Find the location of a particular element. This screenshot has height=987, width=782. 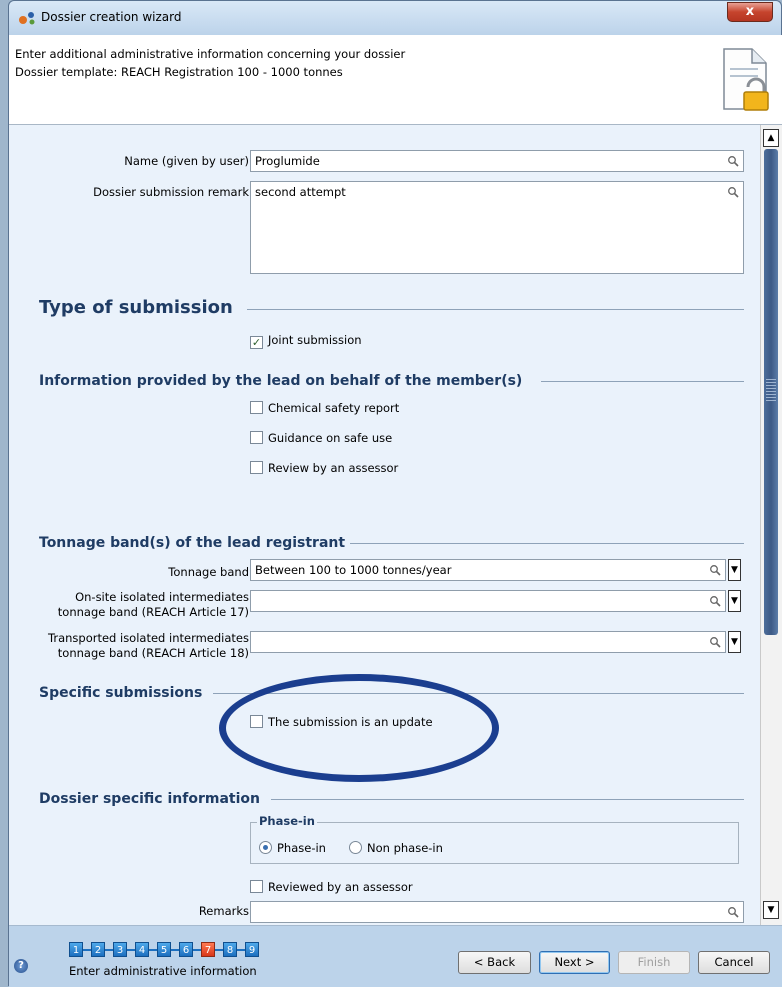

document-lock-icon is located at coordinates (746, 79).